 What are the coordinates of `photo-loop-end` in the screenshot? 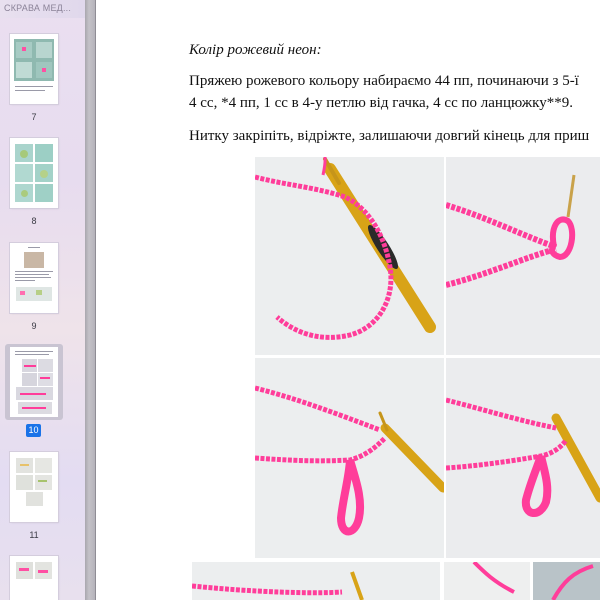 It's located at (523, 256).